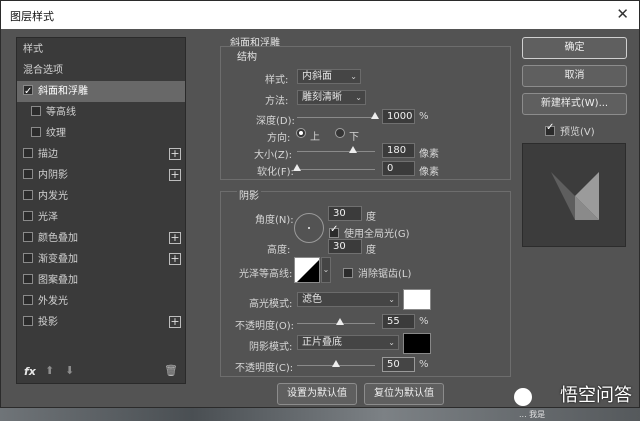  I want to click on highlight-opacity-label: 不透明度(O):, so click(265, 326).